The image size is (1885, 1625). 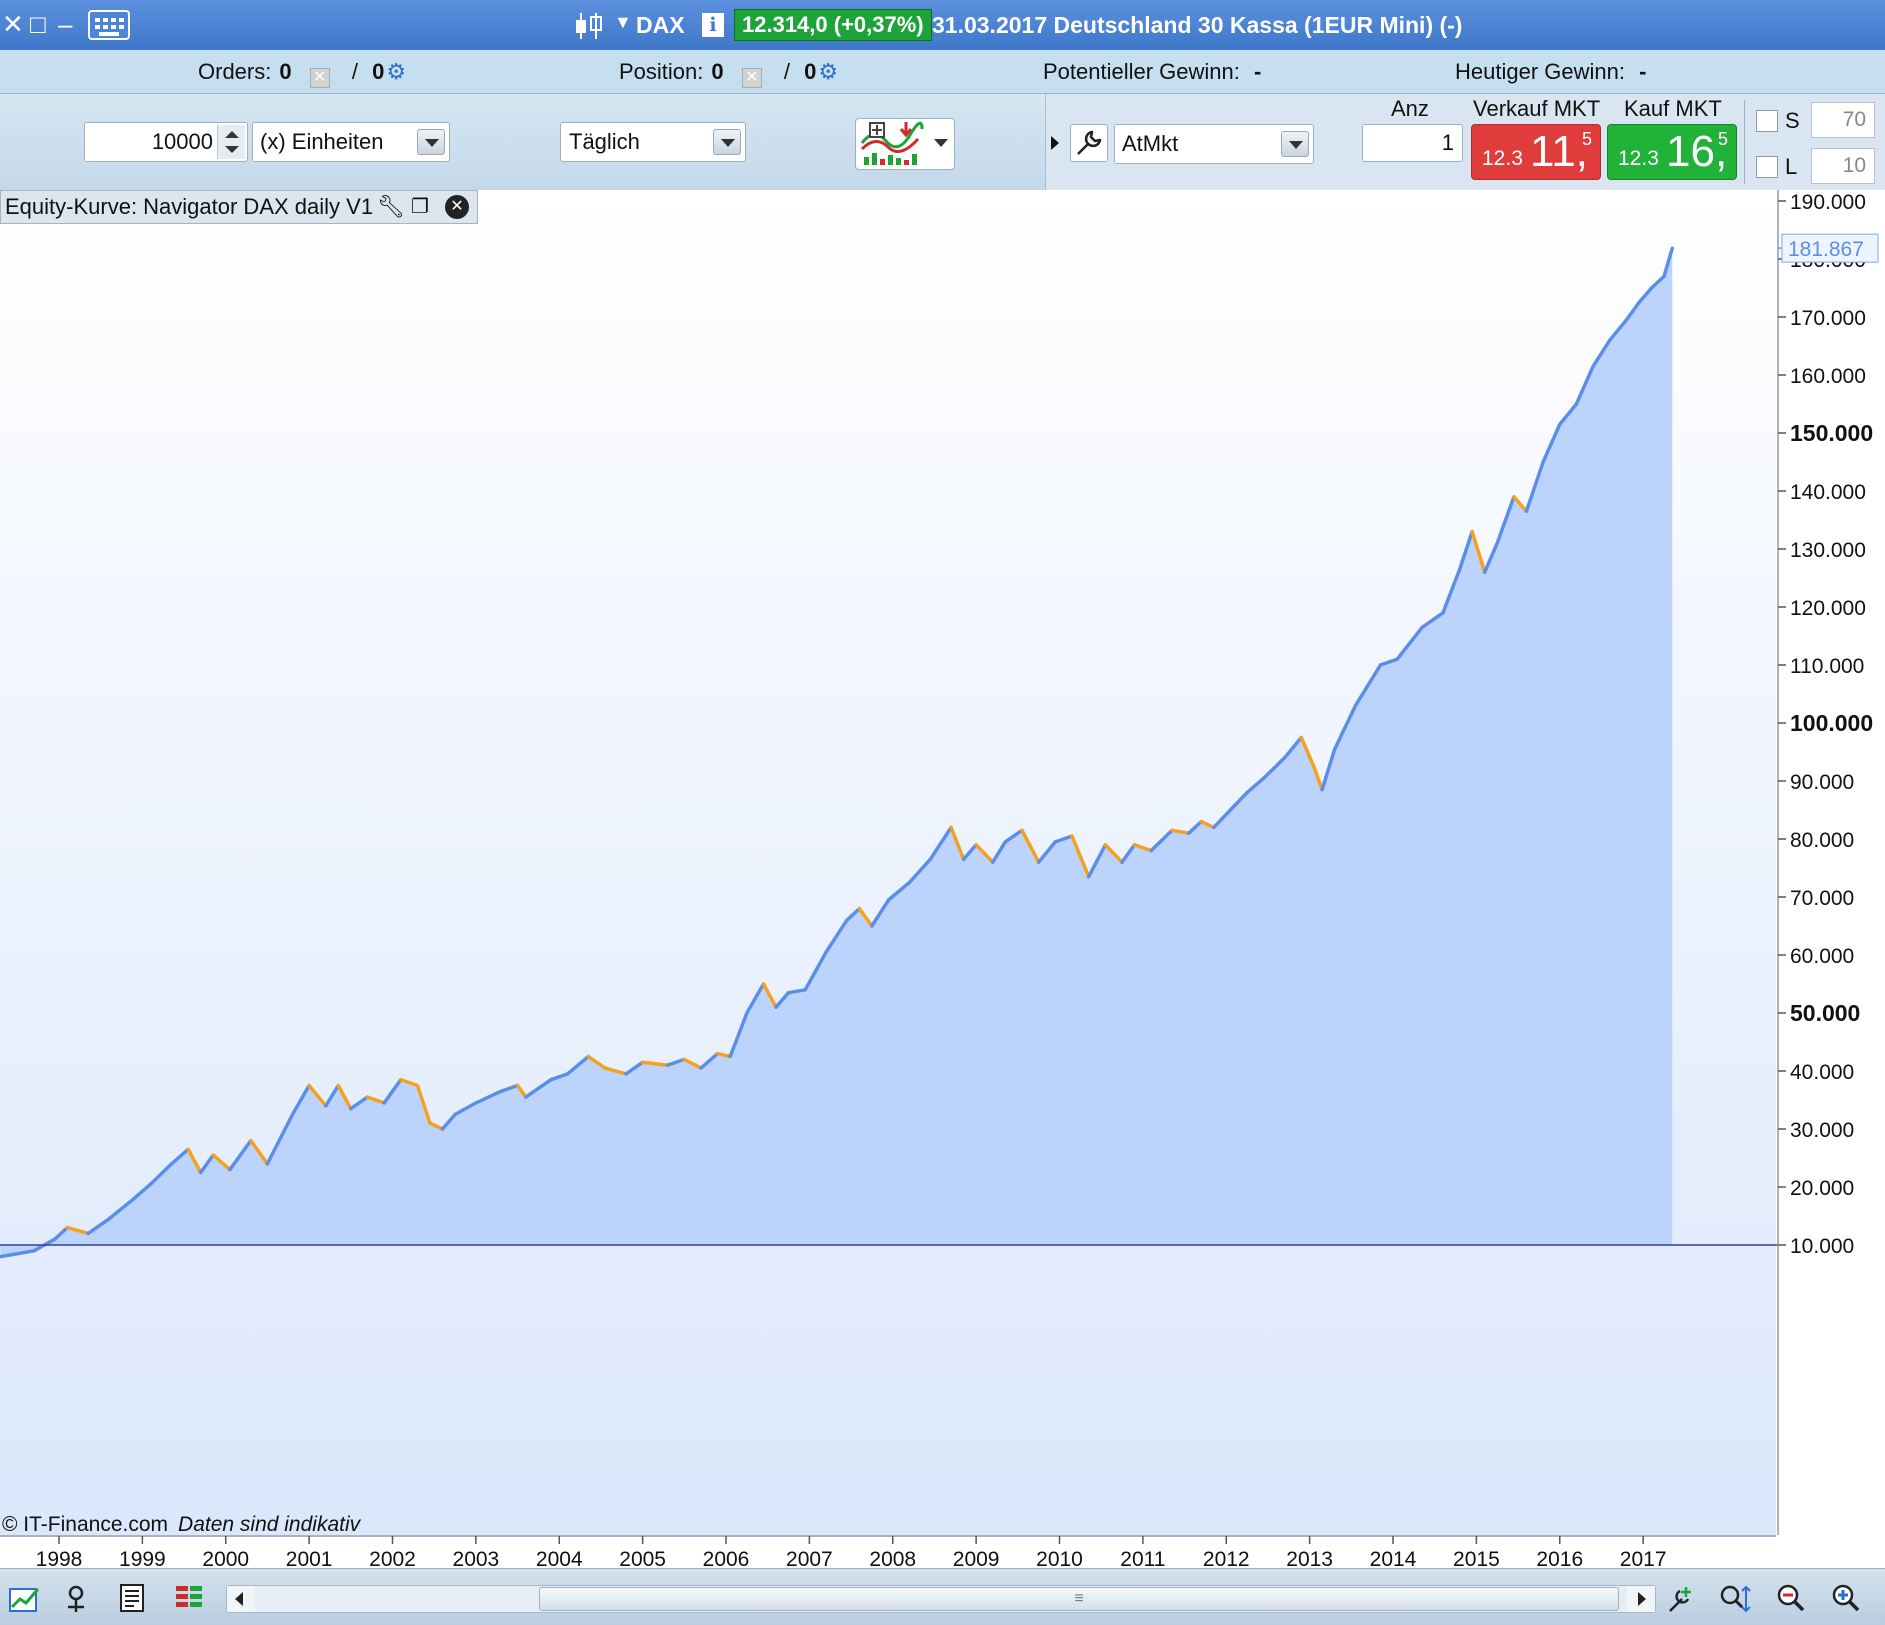 I want to click on potential-profit-label: Potentieller Gewinn:, so click(x=1141, y=71).